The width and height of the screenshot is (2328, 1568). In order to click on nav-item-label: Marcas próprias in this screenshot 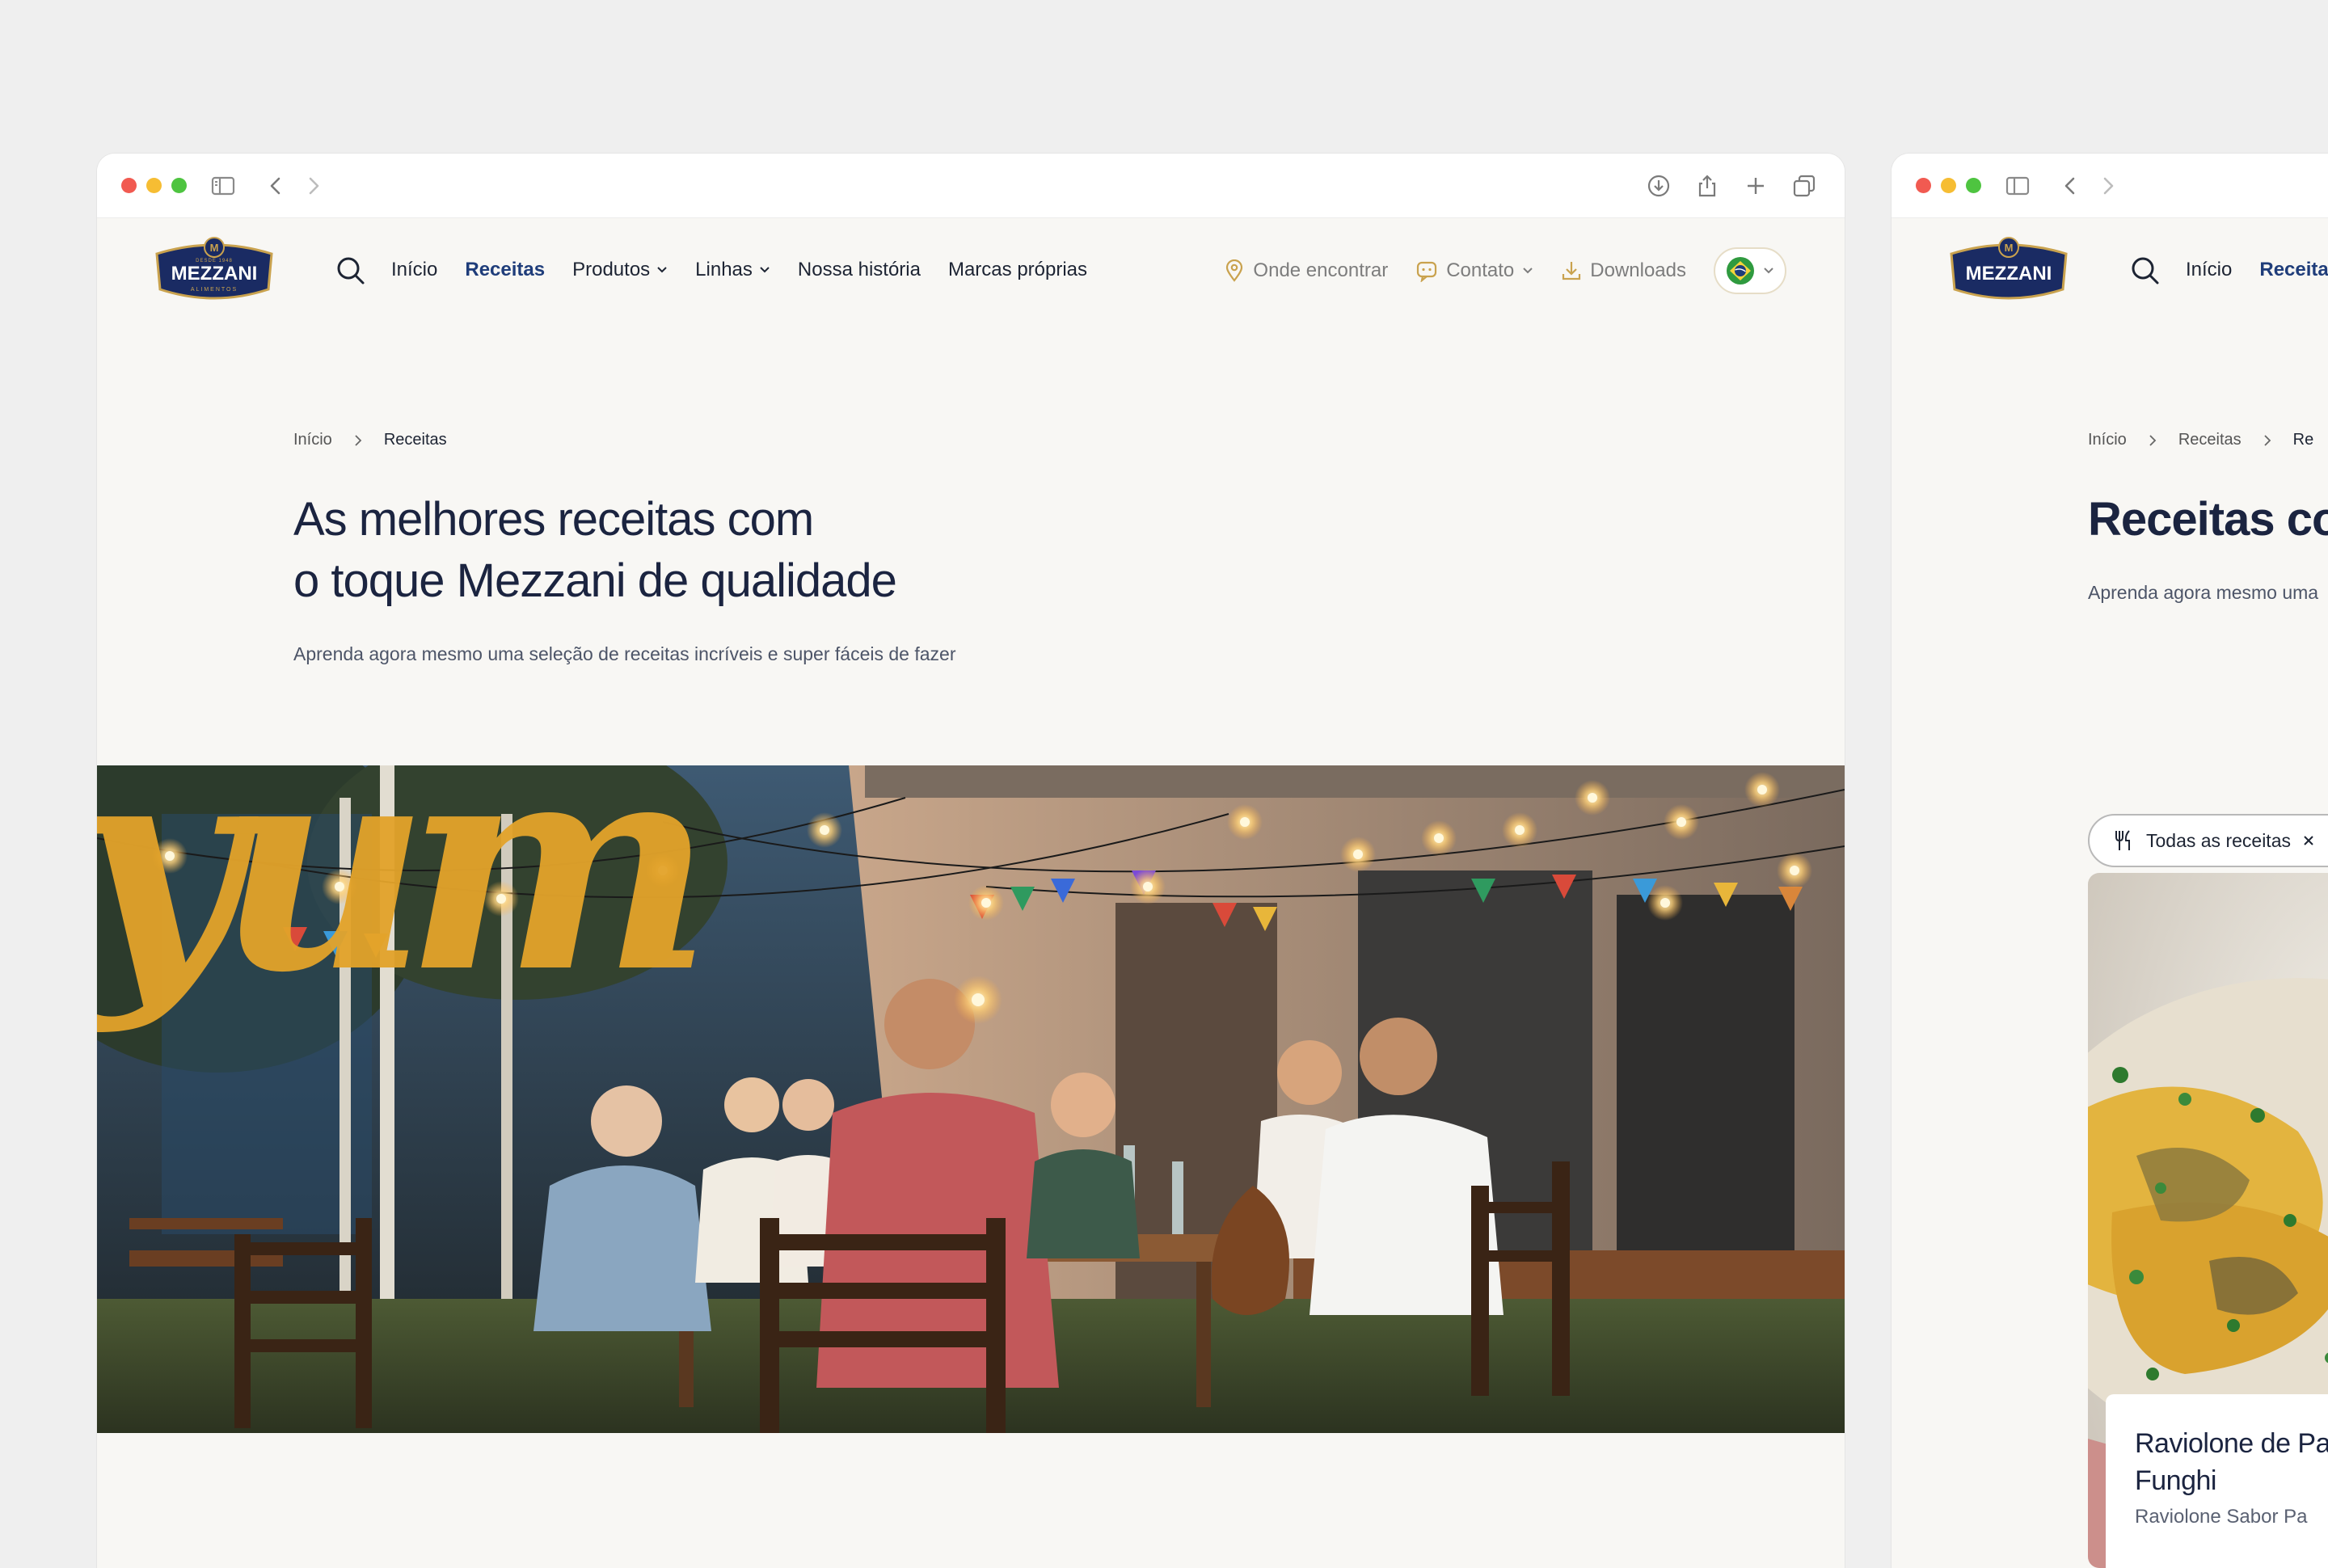, I will do `click(1017, 269)`.